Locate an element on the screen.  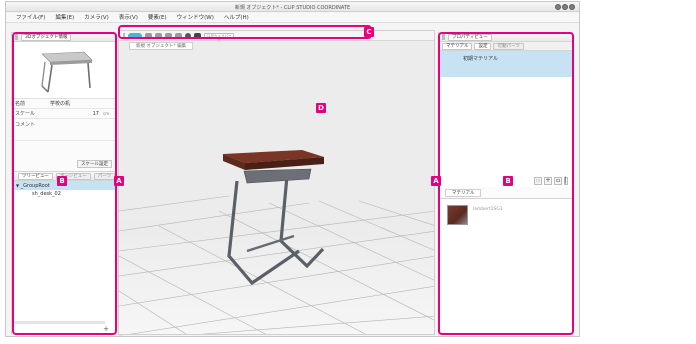
window-controls is located at coordinates (565, 7).